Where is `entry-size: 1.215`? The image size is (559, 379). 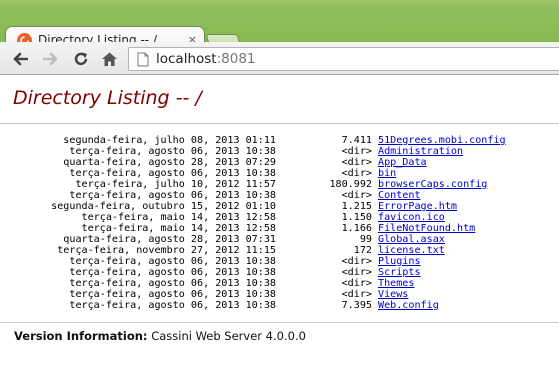
entry-size: 1.215 is located at coordinates (356, 206).